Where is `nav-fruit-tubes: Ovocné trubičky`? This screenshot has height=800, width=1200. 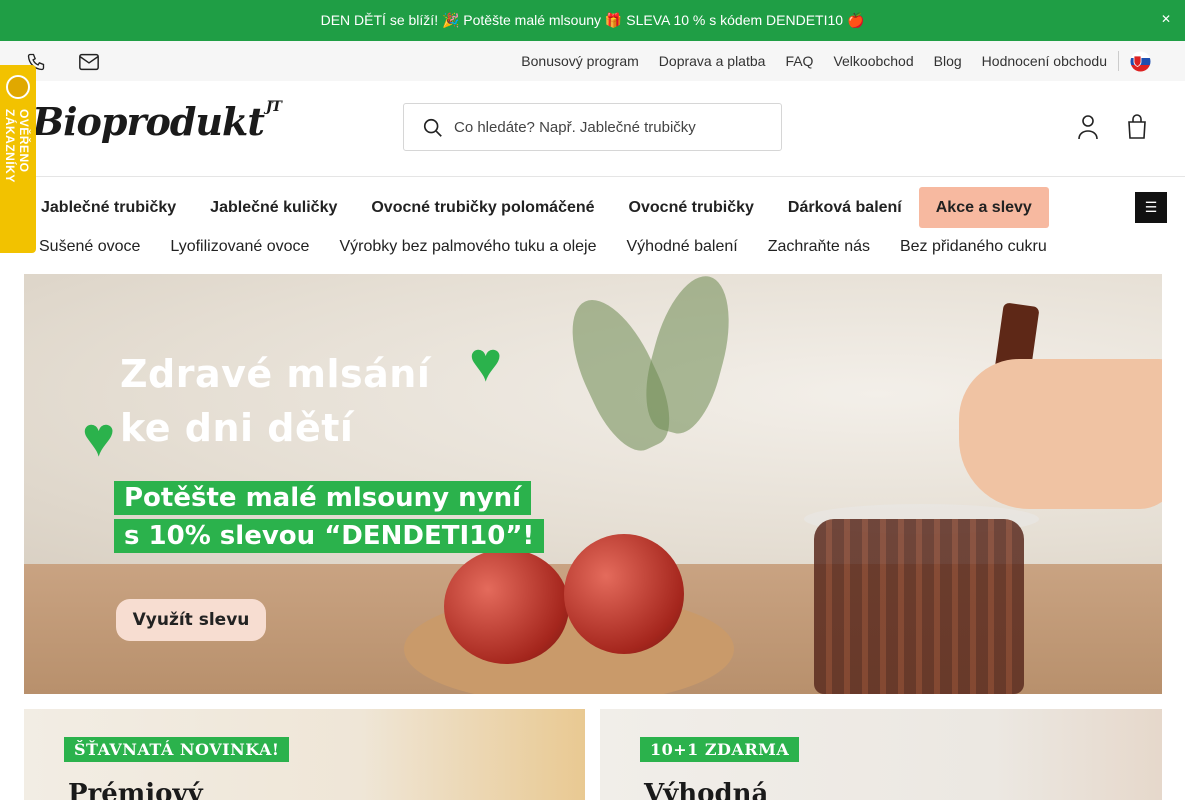 nav-fruit-tubes: Ovocné trubičky is located at coordinates (691, 207).